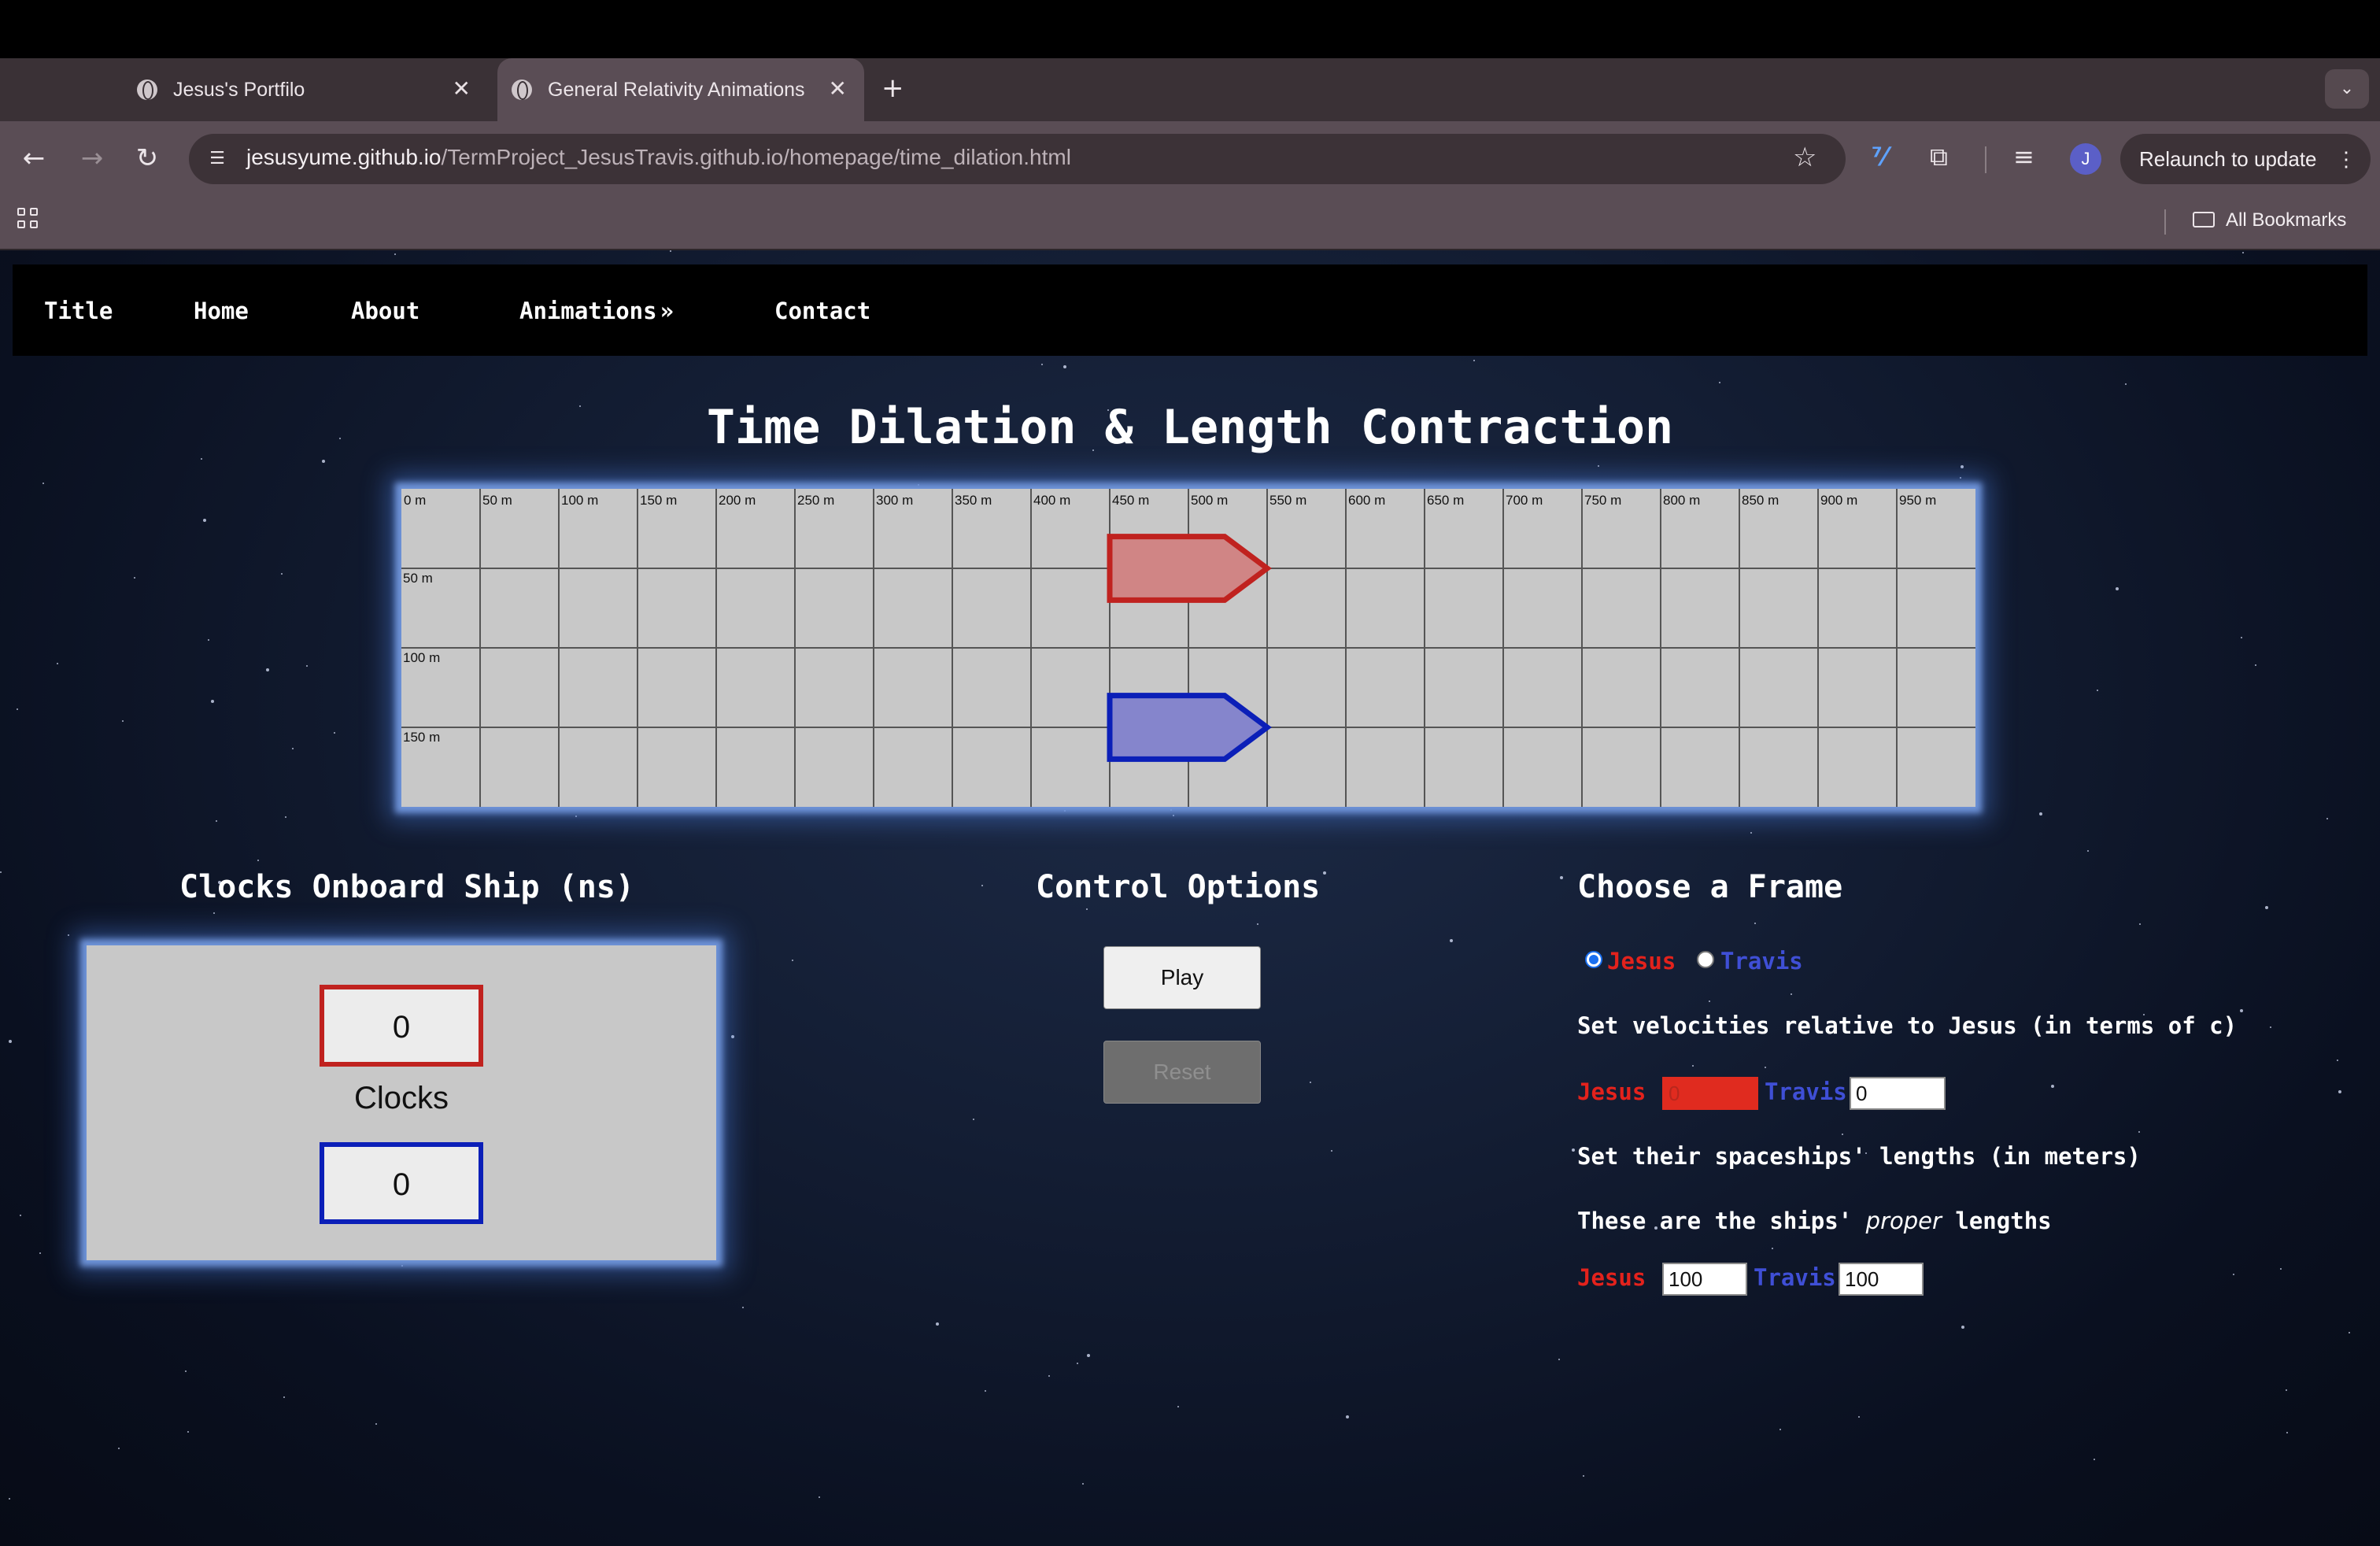 Image resolution: width=2380 pixels, height=1546 pixels. Describe the element at coordinates (1760, 500) in the screenshot. I see `grid-x-label: 850 m` at that location.